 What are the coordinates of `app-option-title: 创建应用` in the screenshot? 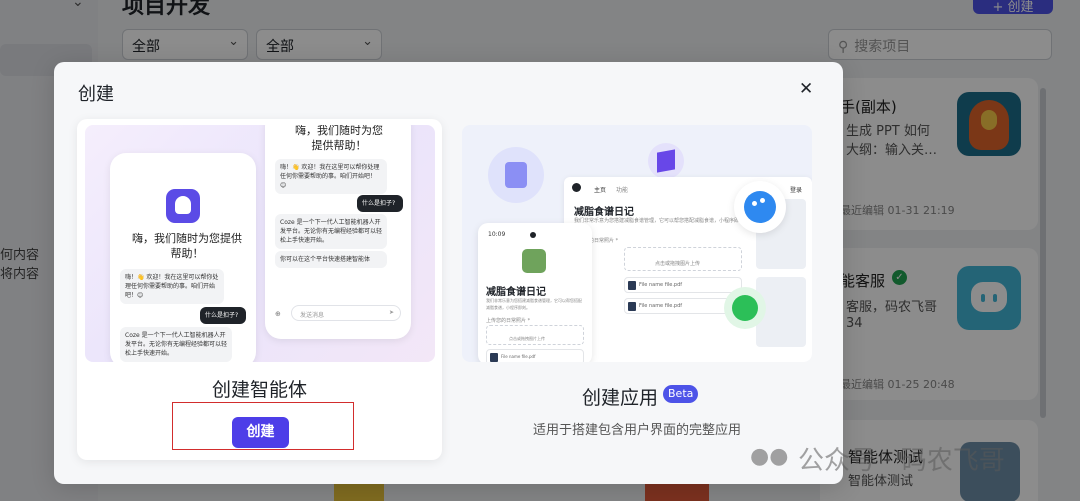 It's located at (620, 398).